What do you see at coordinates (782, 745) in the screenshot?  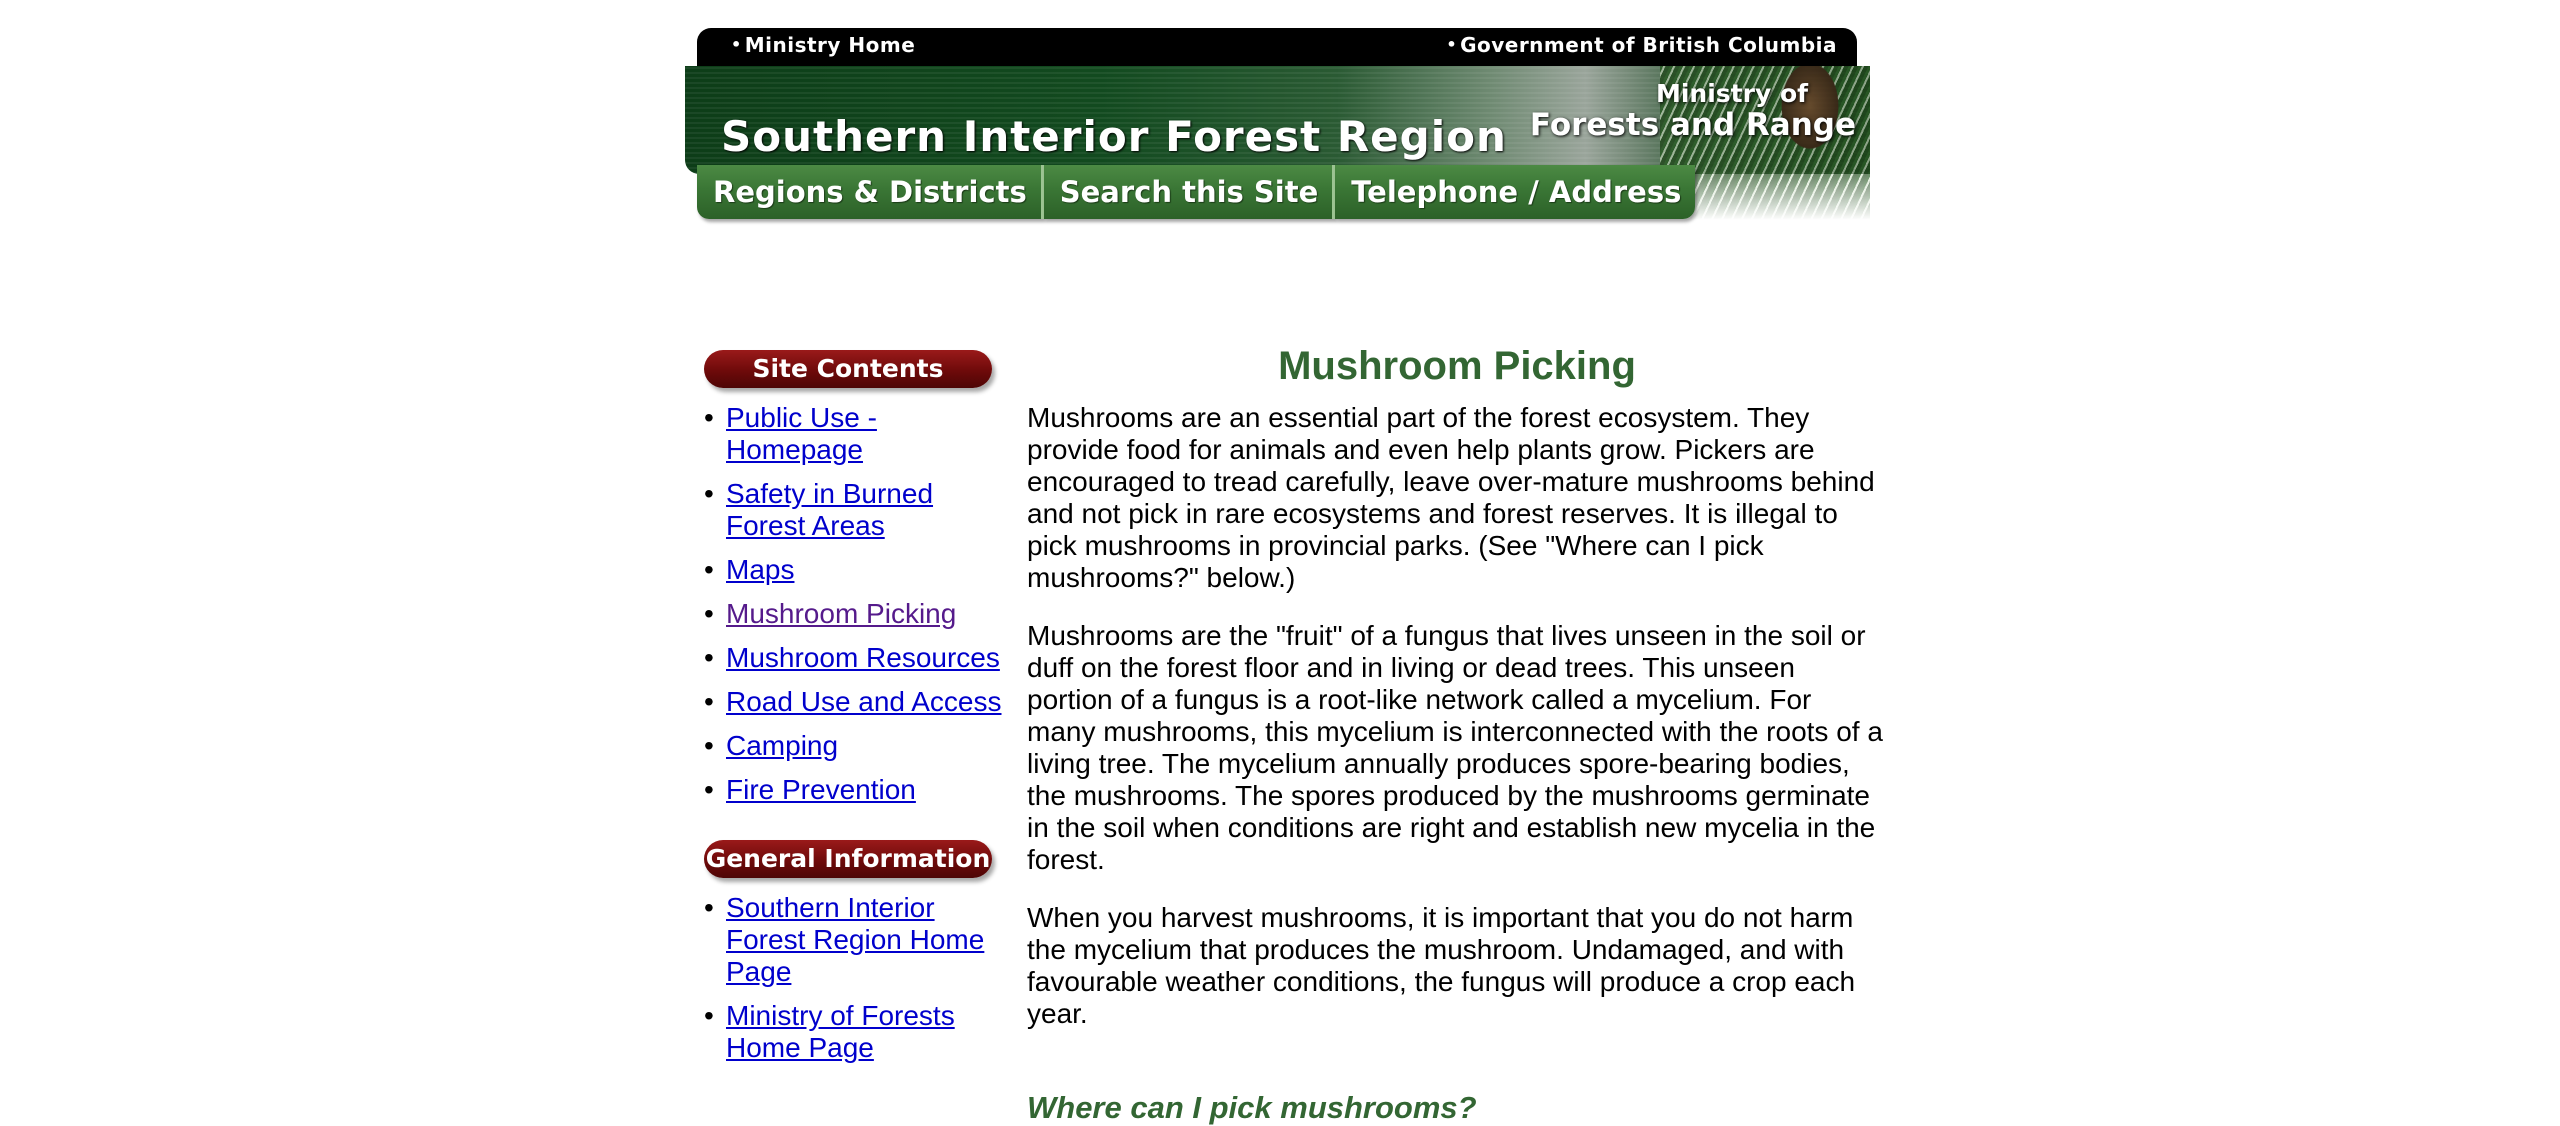 I see `sidebar-item-camping: Camping` at bounding box center [782, 745].